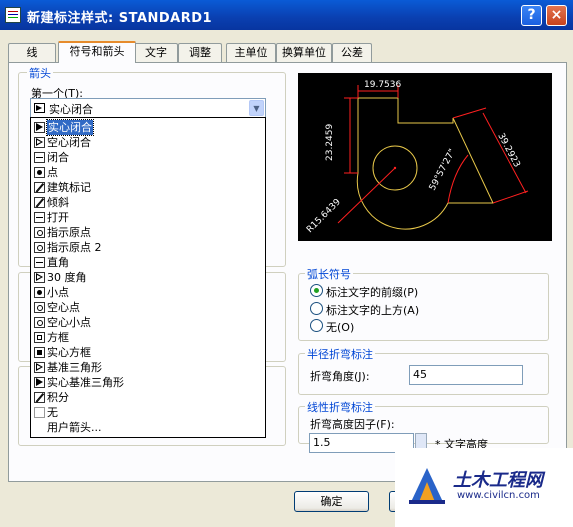 This screenshot has width=573, height=527. Describe the element at coordinates (148, 172) in the screenshot. I see `list-item: 点` at that location.